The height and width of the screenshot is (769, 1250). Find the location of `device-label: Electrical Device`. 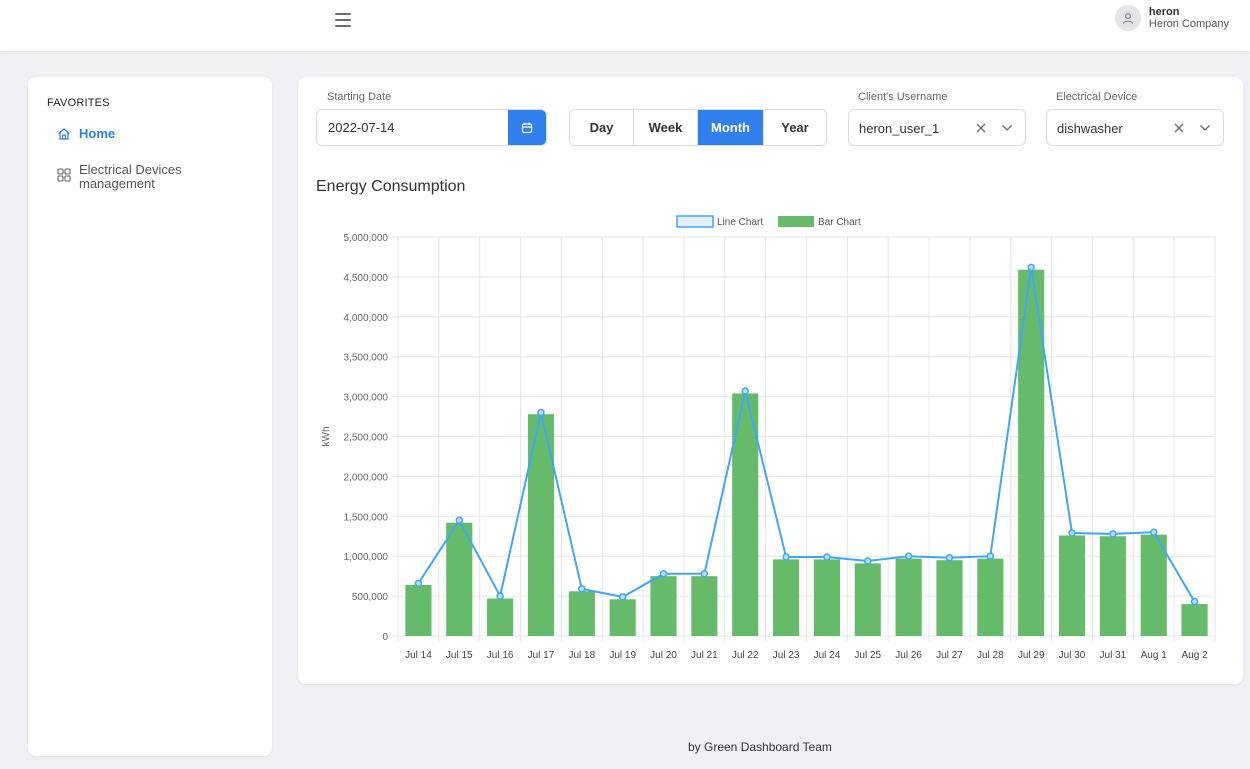

device-label: Electrical Device is located at coordinates (1097, 97).